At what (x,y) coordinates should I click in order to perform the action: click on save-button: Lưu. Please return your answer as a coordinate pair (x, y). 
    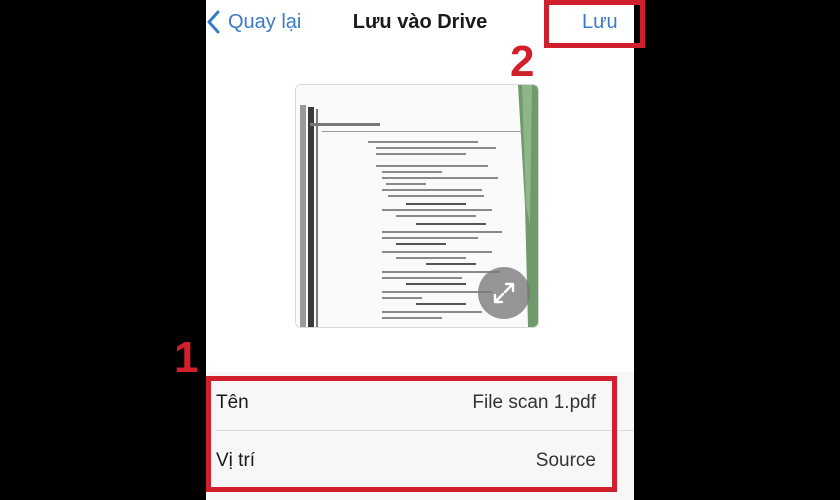
    Looking at the image, I should click on (600, 22).